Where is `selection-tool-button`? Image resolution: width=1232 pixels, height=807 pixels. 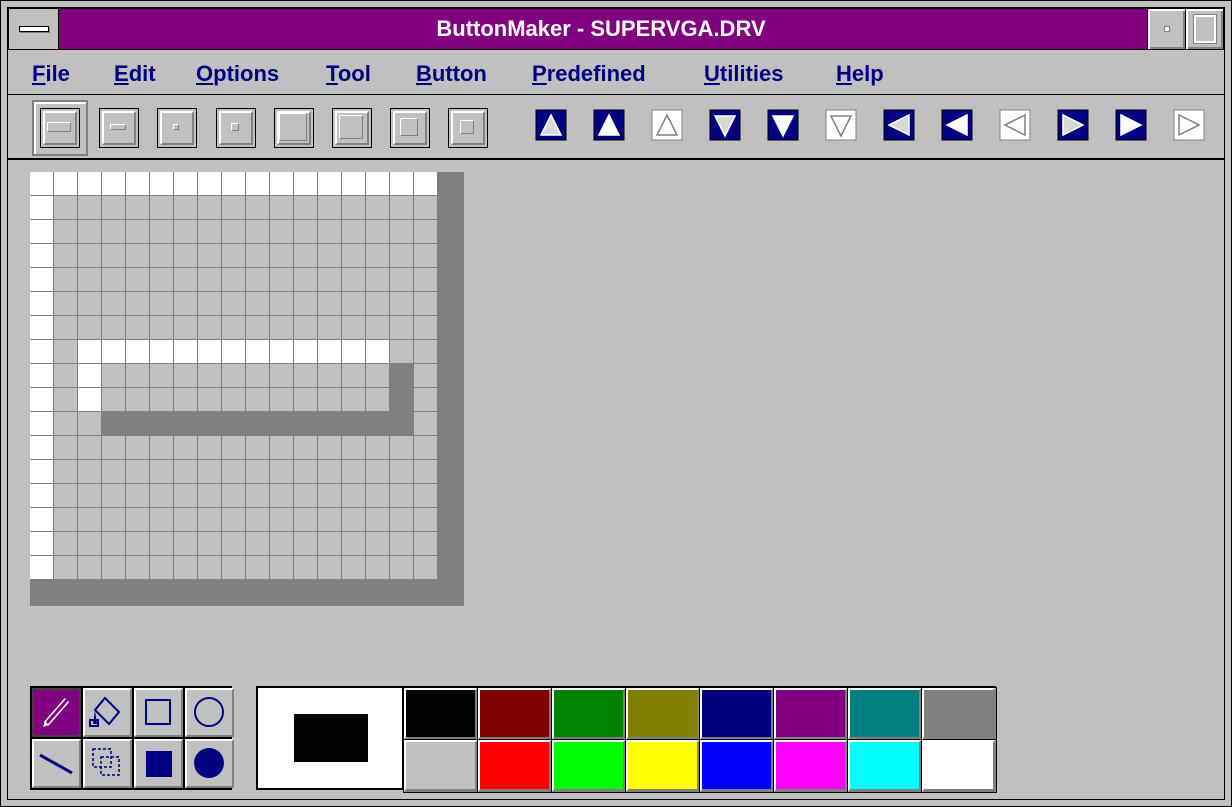
selection-tool-button is located at coordinates (107, 763).